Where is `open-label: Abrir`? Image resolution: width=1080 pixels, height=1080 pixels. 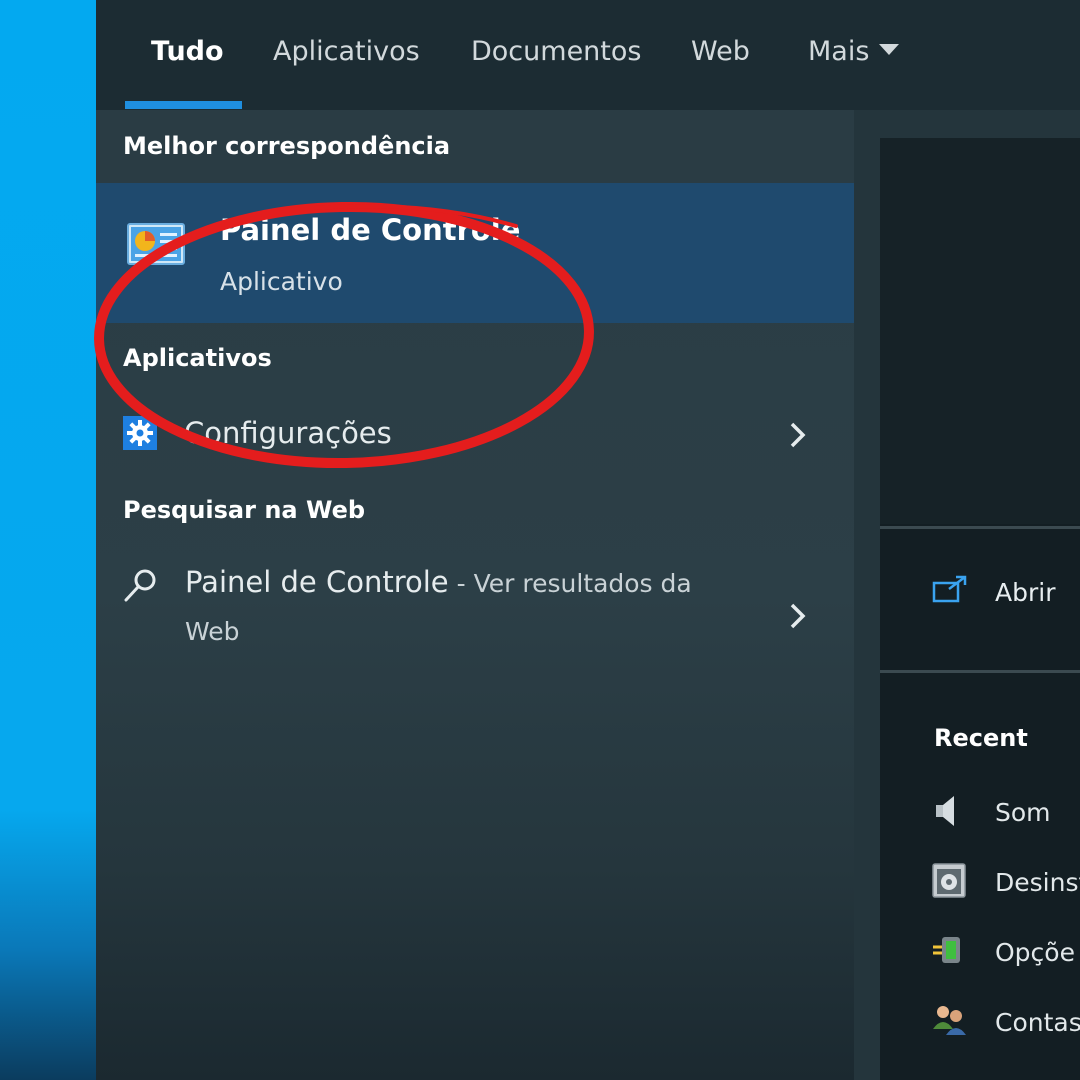 open-label: Abrir is located at coordinates (1025, 592).